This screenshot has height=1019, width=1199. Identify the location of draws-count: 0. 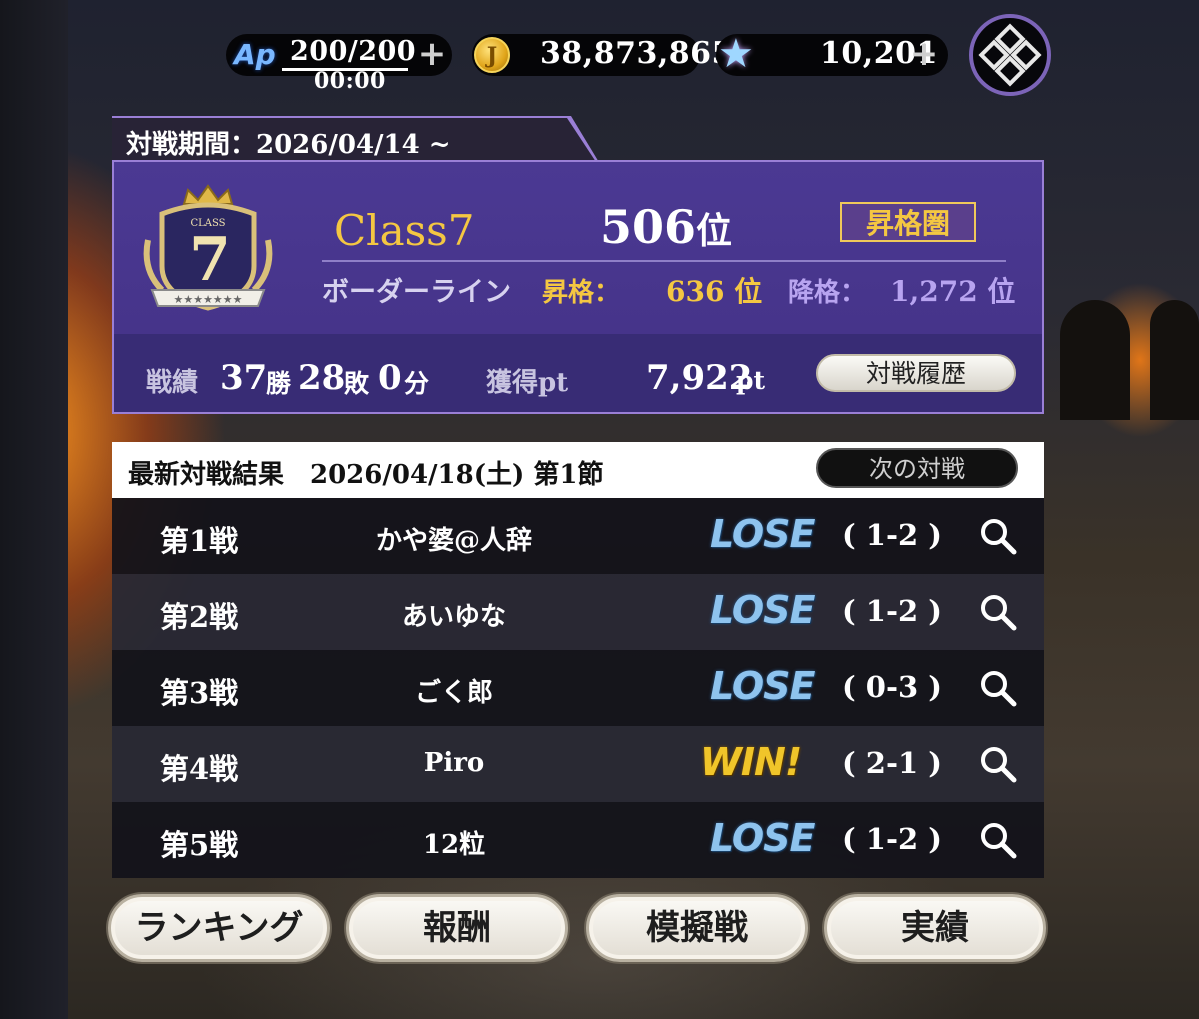
(390, 378).